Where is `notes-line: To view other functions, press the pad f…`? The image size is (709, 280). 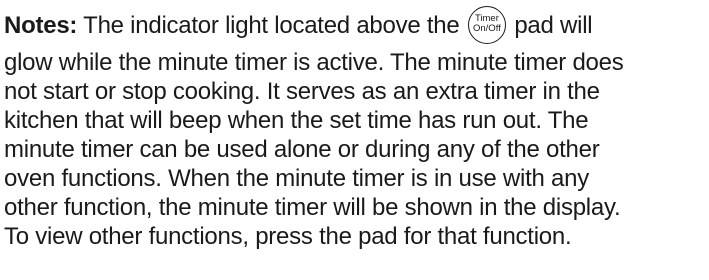
notes-line: To view other functions, press the pad f… is located at coordinates (288, 236).